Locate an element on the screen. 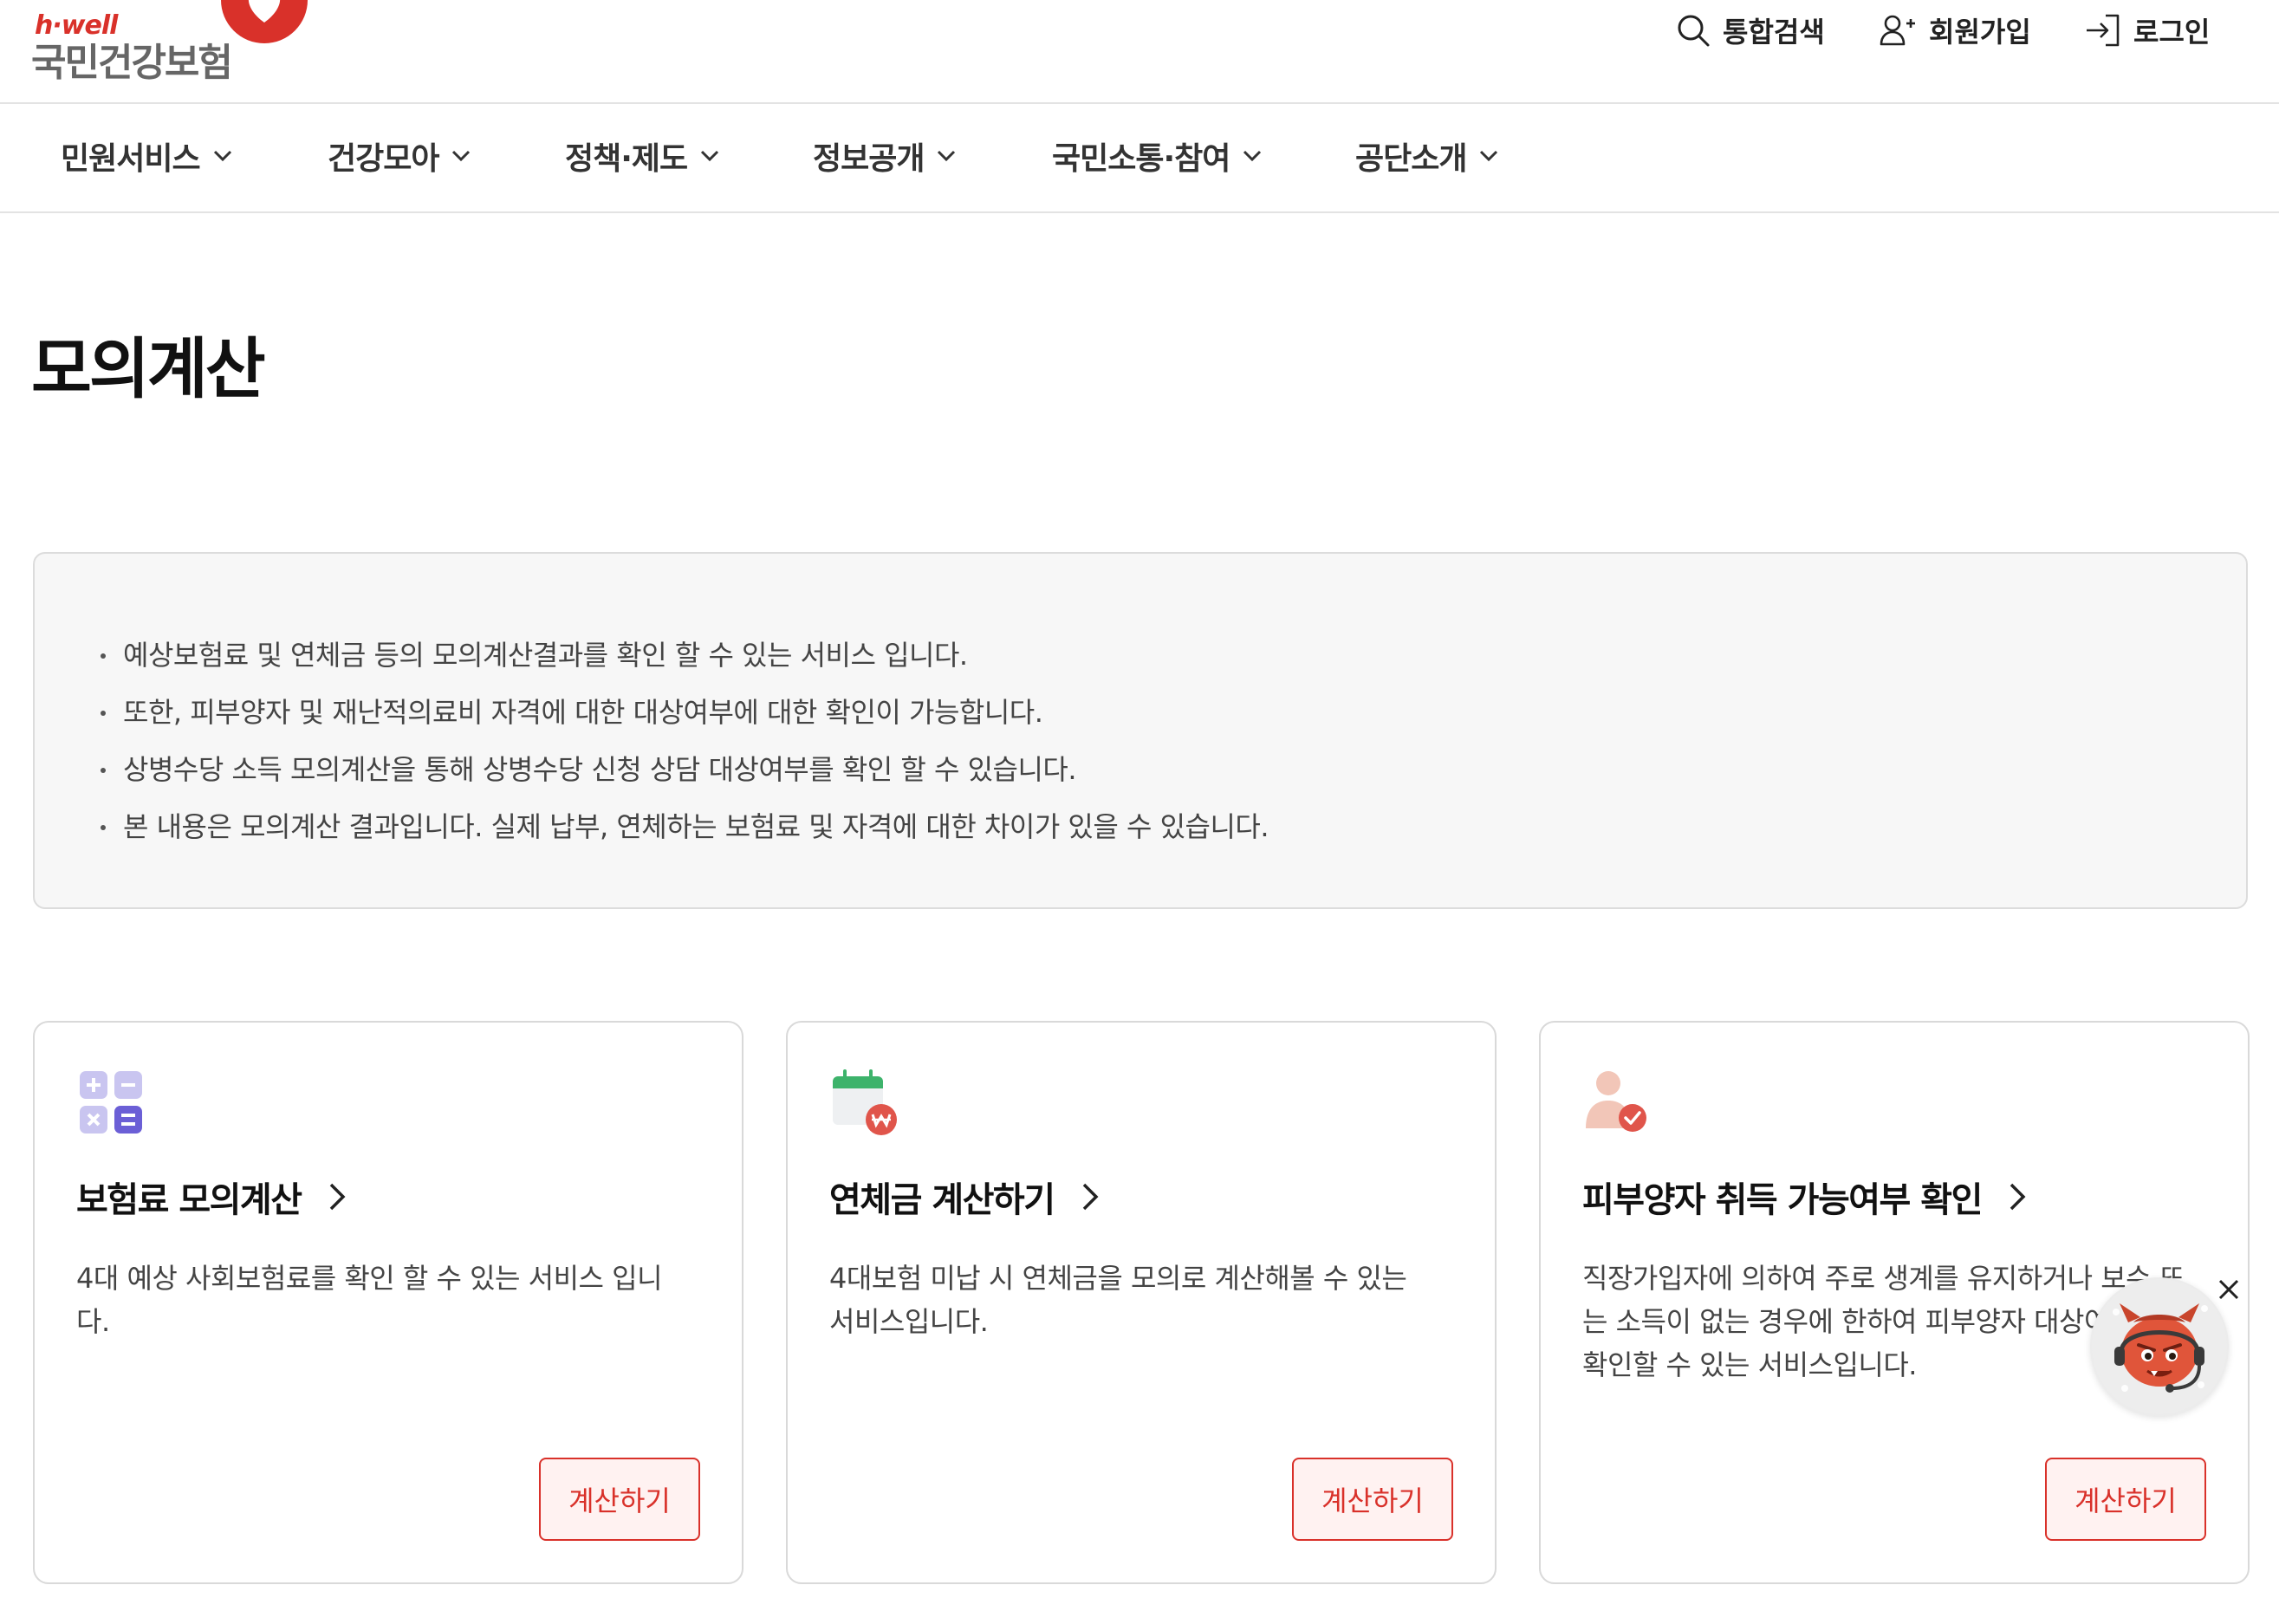  calendar-won-icon is located at coordinates (865, 1102).